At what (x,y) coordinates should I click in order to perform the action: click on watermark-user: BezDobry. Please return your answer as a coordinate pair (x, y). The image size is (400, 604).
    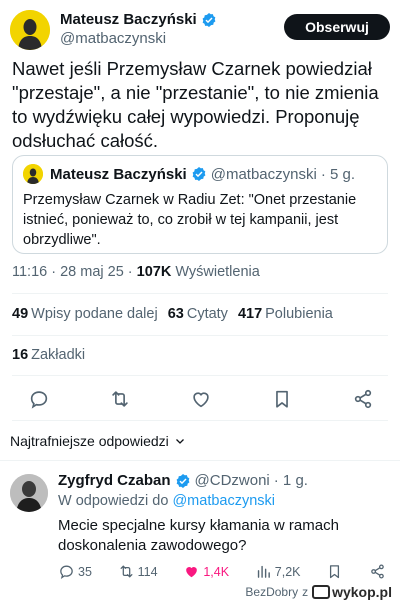
    Looking at the image, I should click on (272, 592).